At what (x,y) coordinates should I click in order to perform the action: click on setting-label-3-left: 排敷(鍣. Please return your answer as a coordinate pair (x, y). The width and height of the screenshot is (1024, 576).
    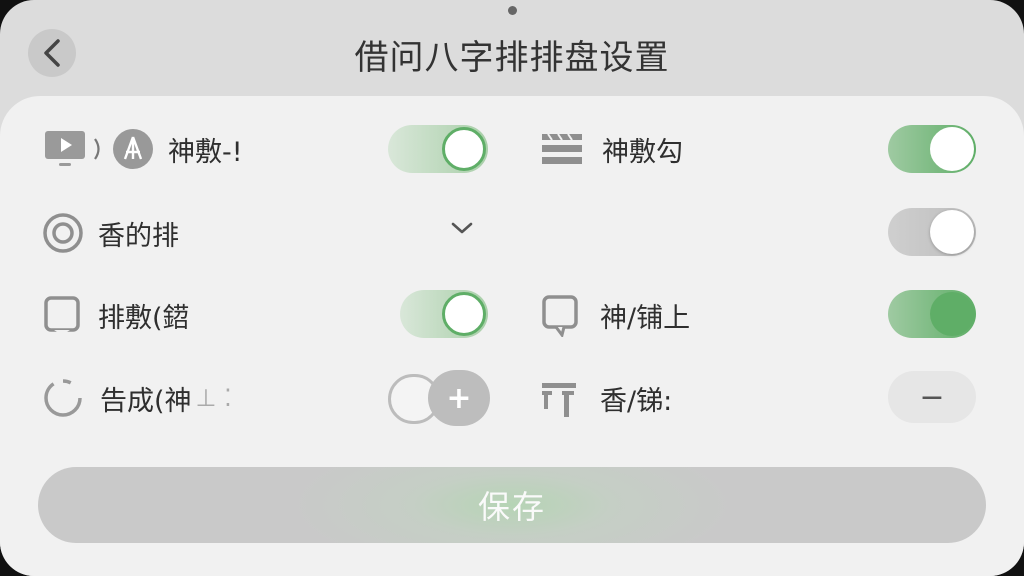
    Looking at the image, I should click on (144, 318).